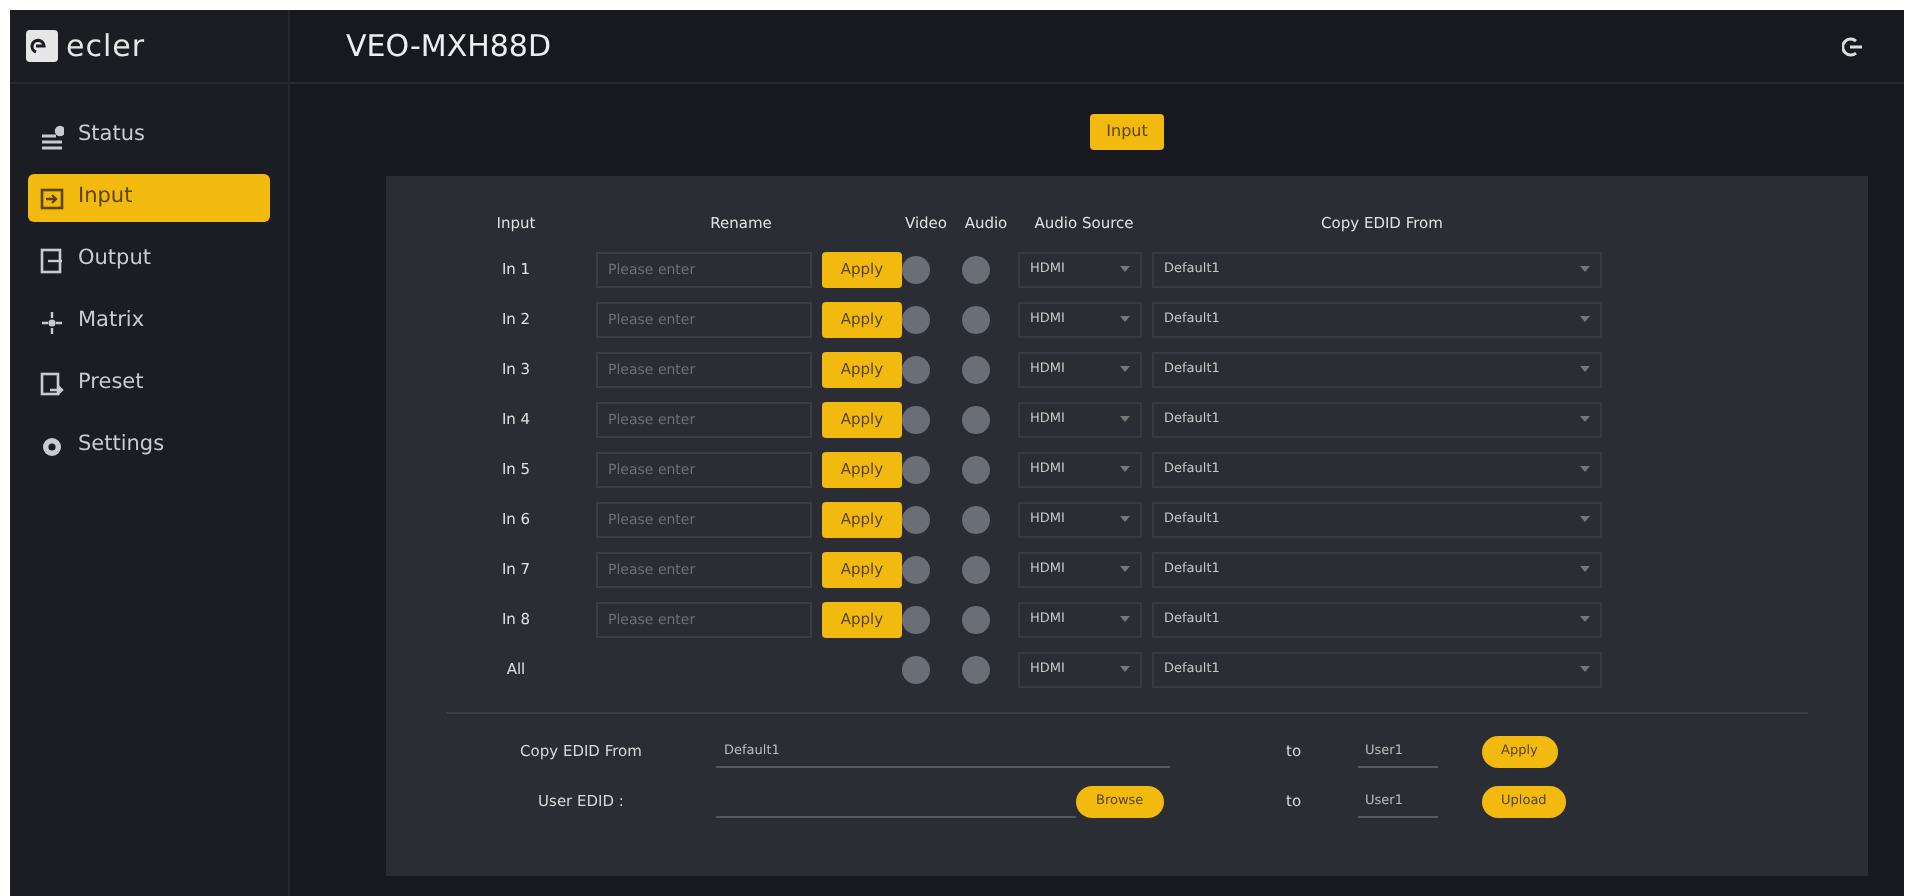 The height and width of the screenshot is (896, 1924). Describe the element at coordinates (52, 446) in the screenshot. I see `gear-icon` at that location.